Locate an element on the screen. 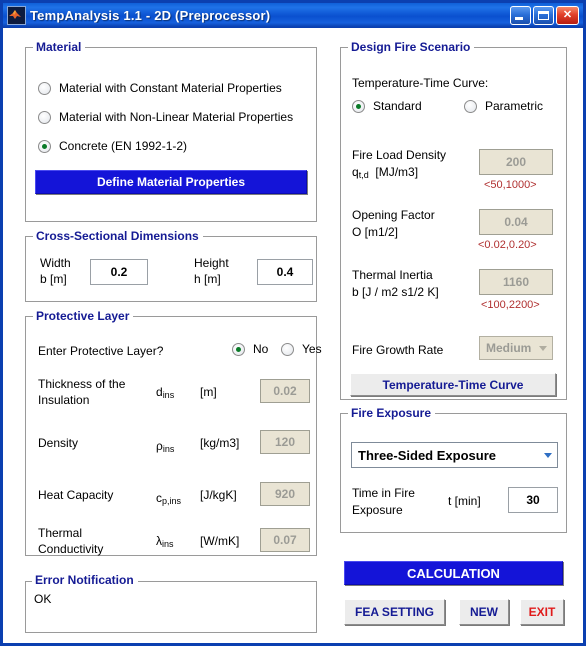  material-group-legend: Material is located at coordinates (59, 47).